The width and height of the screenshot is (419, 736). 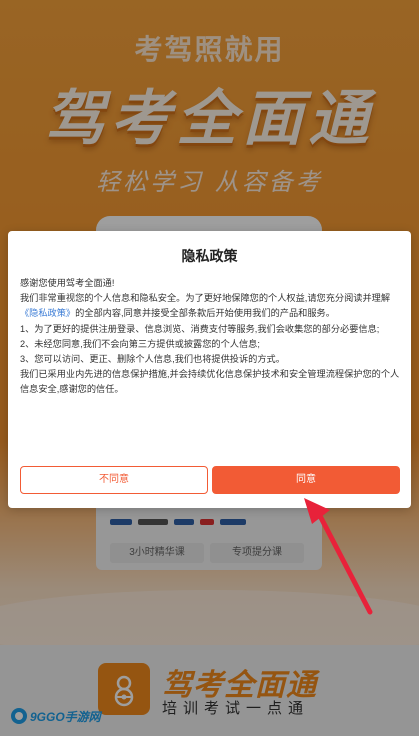 I want to click on para1-text-after: 的全部内容,同意并接受全部条款后开始使用我们的产品和服务。, so click(x=205, y=313).